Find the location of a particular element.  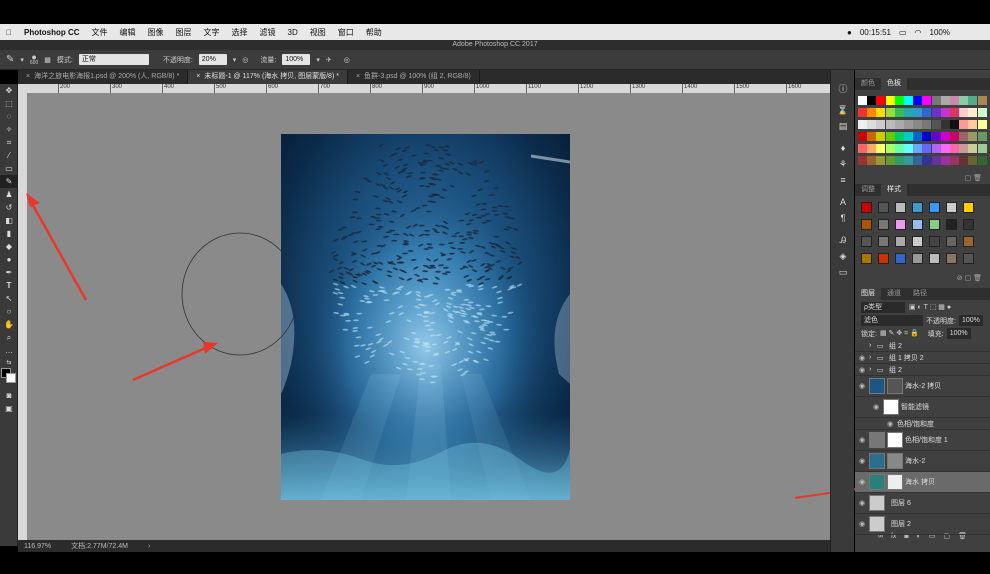

paragraph-icon: ¶ is located at coordinates (843, 218).